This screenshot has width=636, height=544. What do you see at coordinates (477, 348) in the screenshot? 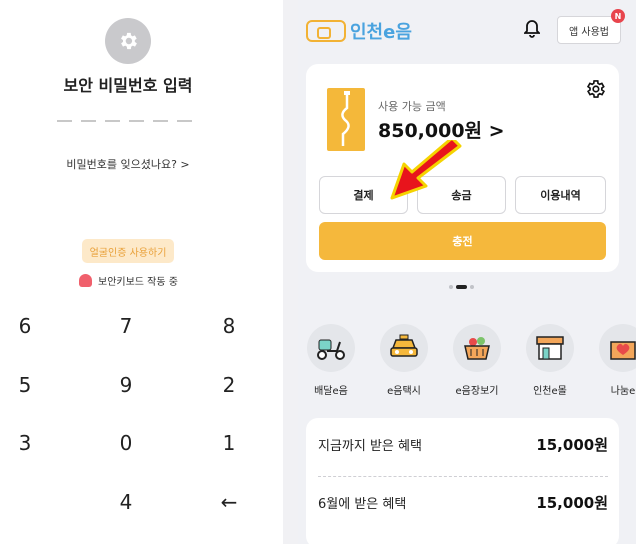
I see `grocery-basket-icon` at bounding box center [477, 348].